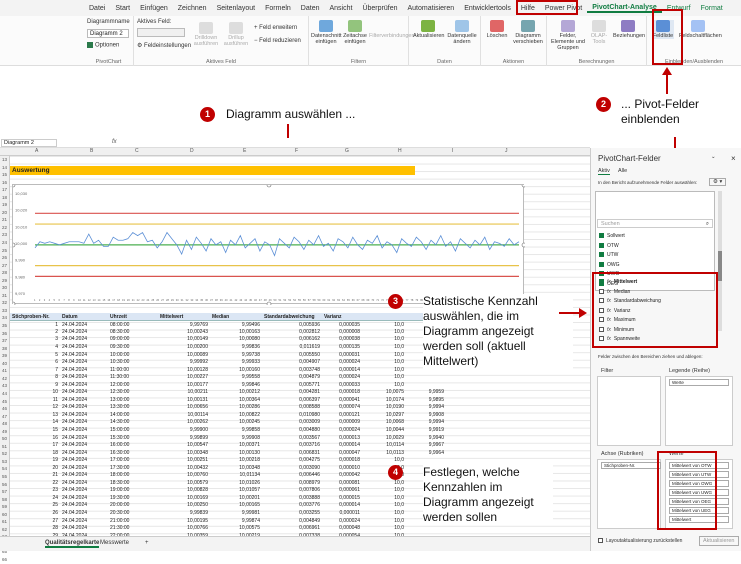 This screenshot has height=564, width=741. What do you see at coordinates (342, 491) in the screenshot?
I see `table-cell: 0,000061` at bounding box center [342, 491].